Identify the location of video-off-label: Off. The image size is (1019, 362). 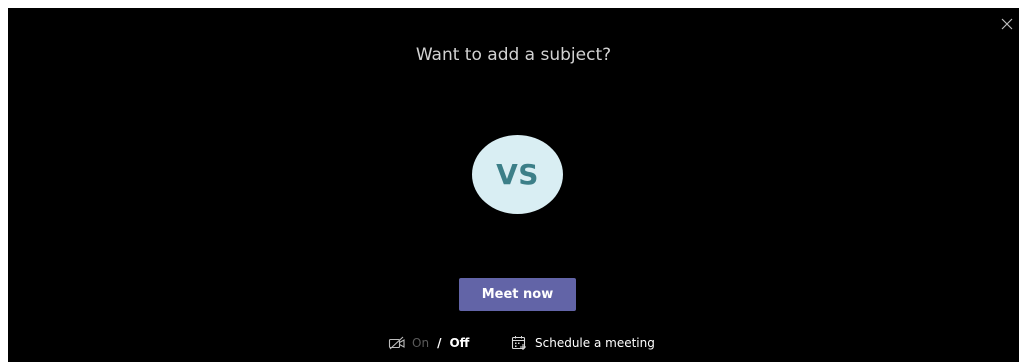
(459, 343).